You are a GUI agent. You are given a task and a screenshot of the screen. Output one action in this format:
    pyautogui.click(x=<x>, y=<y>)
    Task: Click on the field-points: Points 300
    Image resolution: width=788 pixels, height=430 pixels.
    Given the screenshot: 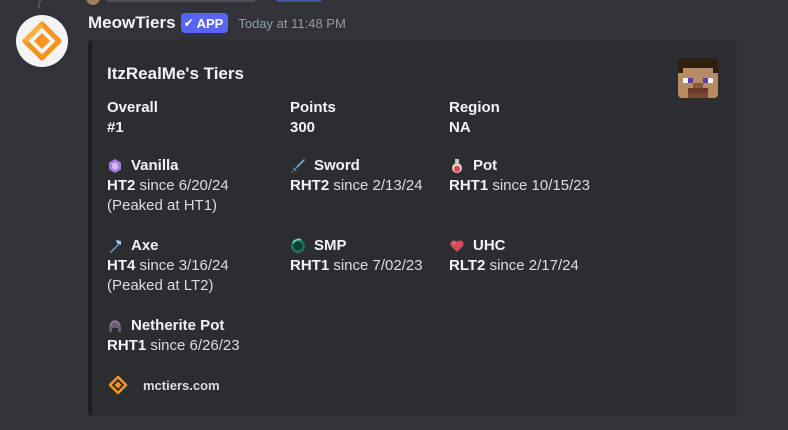 What is the action you would take?
    pyautogui.click(x=313, y=118)
    